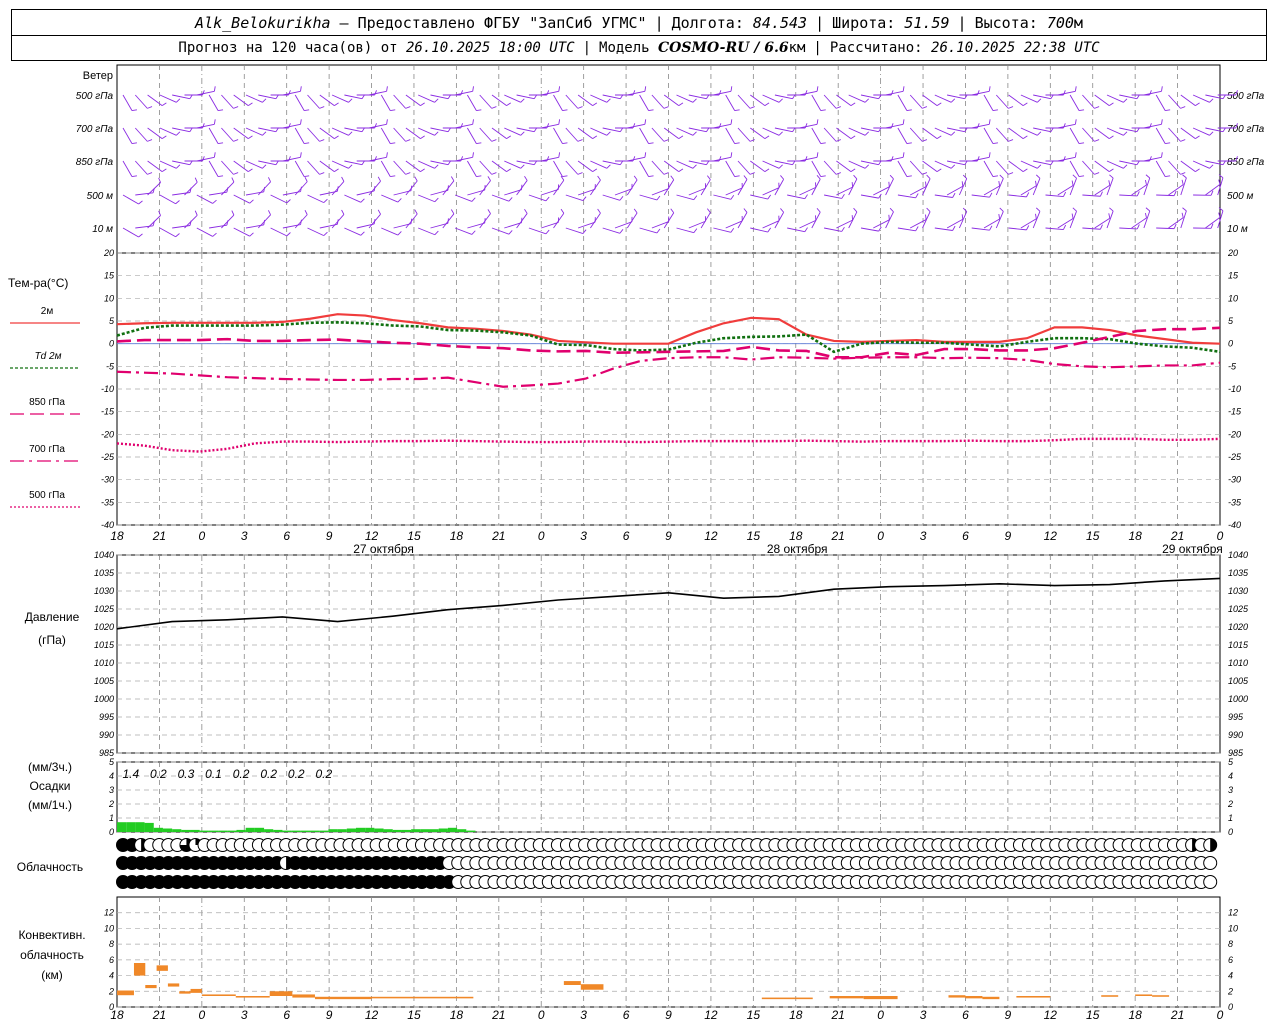 The width and height of the screenshot is (1280, 1024). Describe the element at coordinates (1246, 162) in the screenshot. I see `wind-level-label-right: 850 гПа` at that location.